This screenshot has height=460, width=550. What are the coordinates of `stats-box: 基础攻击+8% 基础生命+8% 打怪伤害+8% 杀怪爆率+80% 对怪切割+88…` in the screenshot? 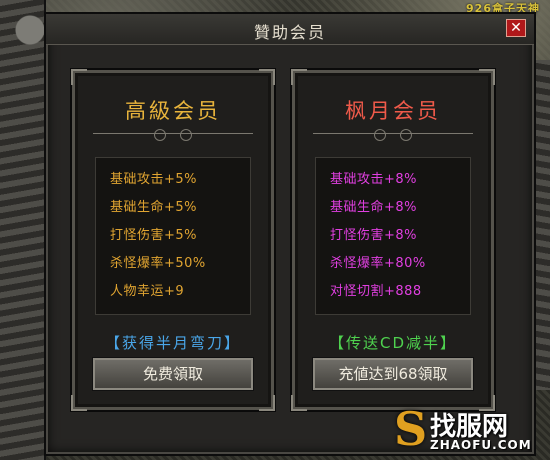 It's located at (393, 236).